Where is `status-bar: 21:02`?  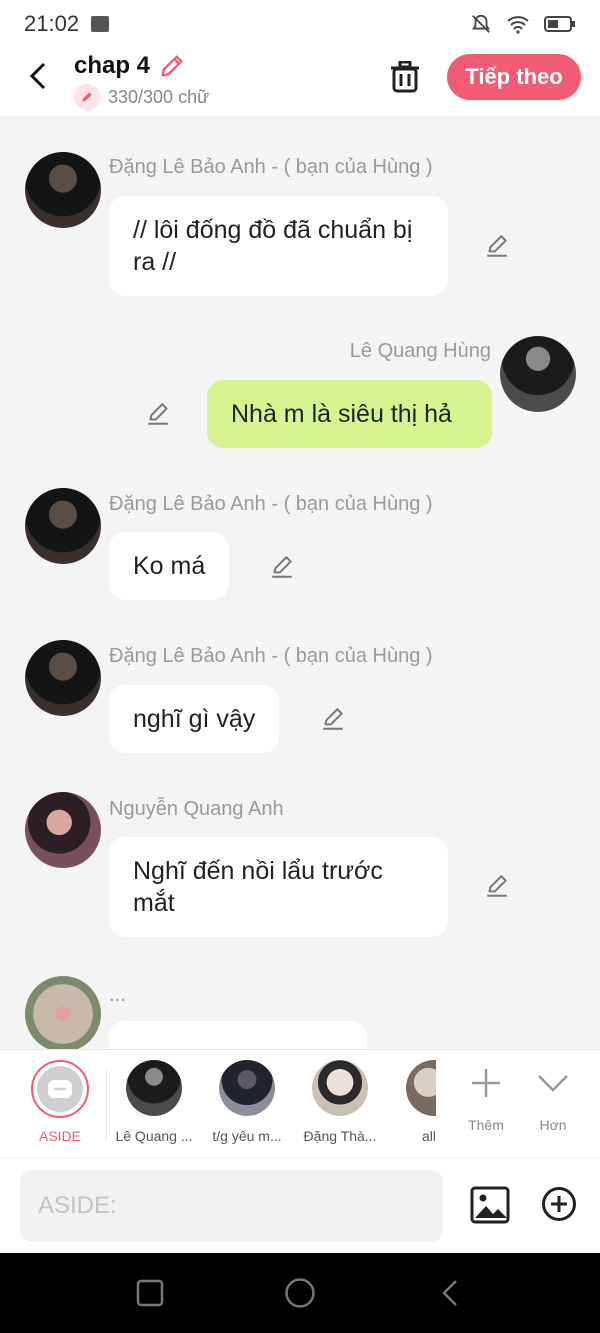
status-bar: 21:02 is located at coordinates (300, 24).